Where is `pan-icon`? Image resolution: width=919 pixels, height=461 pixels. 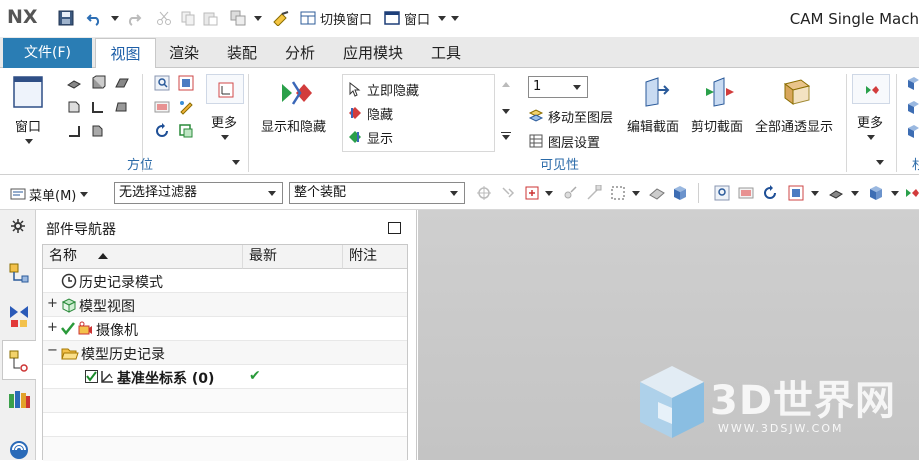
pan-icon is located at coordinates (162, 107).